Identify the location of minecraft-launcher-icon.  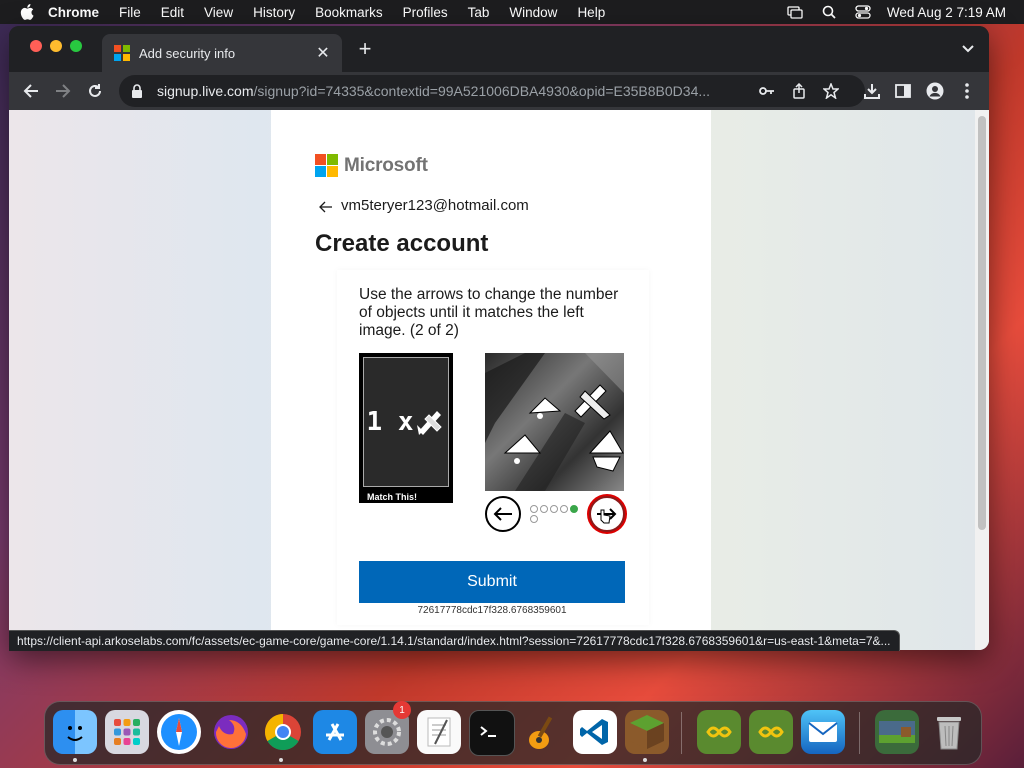
(719, 732).